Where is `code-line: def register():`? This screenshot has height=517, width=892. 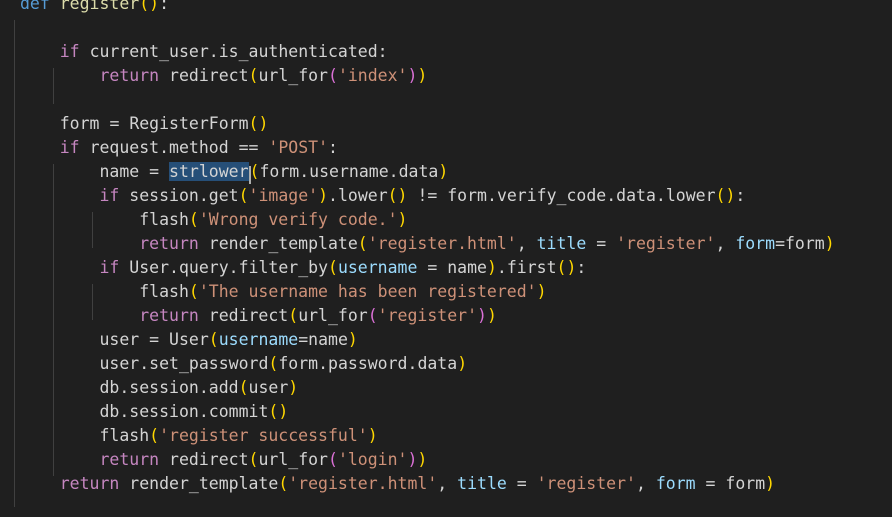
code-line: def register(): is located at coordinates (417, 8).